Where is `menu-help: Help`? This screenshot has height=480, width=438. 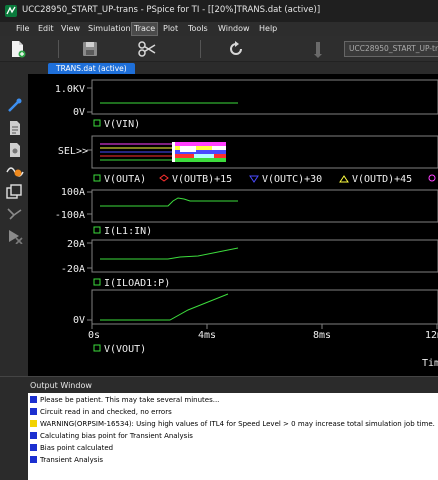
menu-help: Help is located at coordinates (268, 28).